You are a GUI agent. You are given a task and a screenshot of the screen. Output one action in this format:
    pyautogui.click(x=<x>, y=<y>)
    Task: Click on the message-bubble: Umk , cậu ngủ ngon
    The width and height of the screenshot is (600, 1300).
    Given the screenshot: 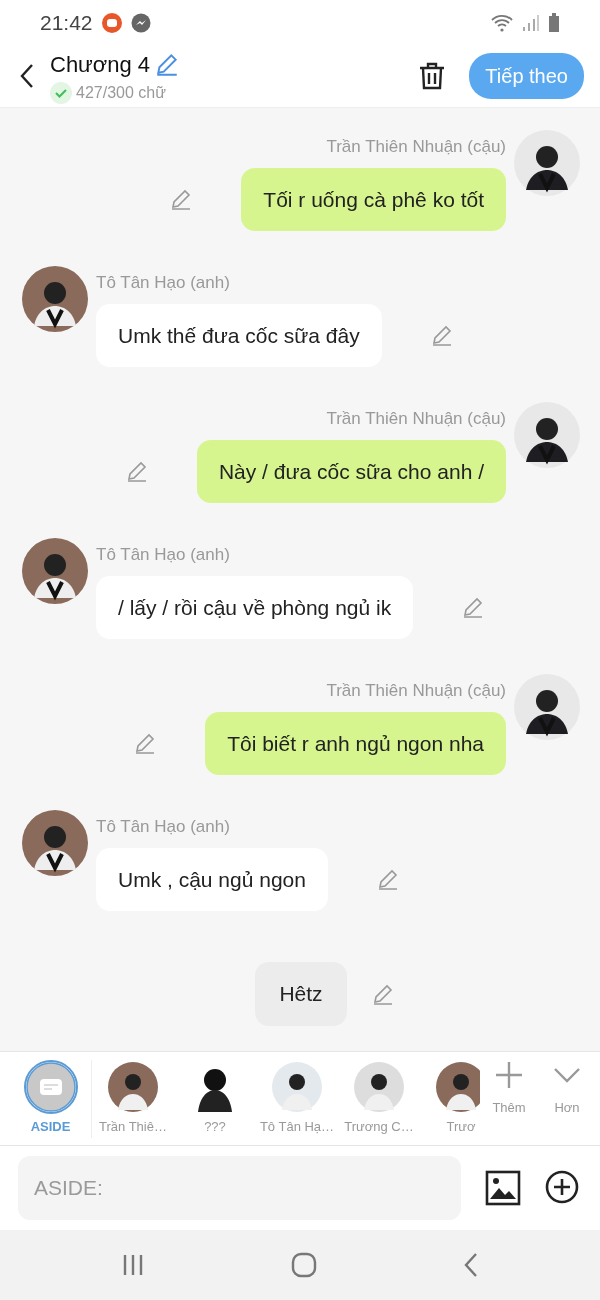 What is the action you would take?
    pyautogui.click(x=212, y=879)
    